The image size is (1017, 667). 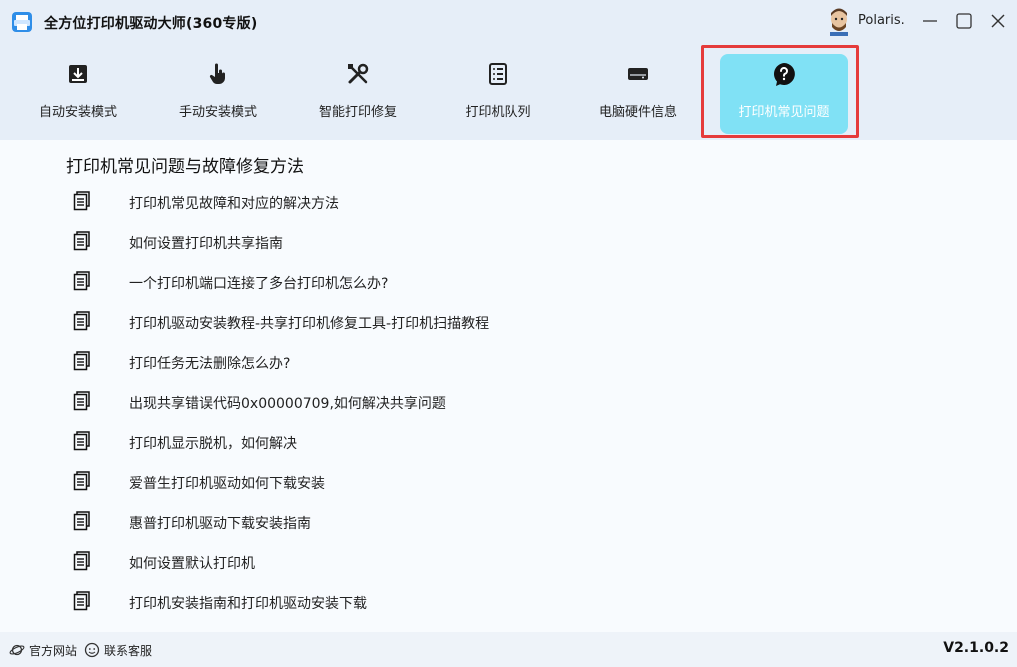 I want to click on support-link: 联系客服, so click(x=124, y=650).